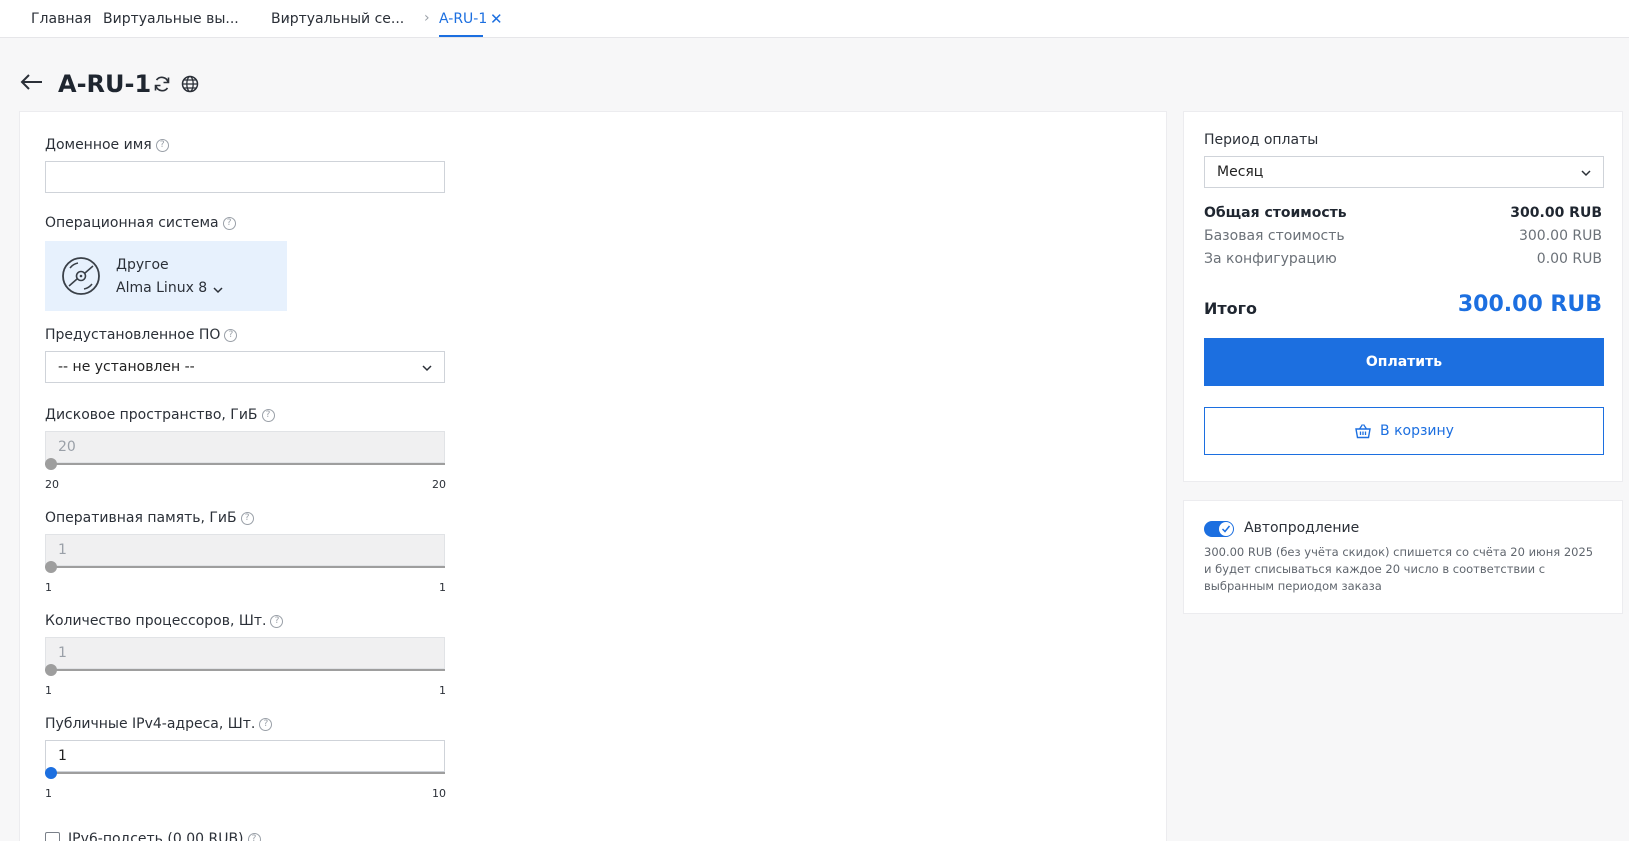 The height and width of the screenshot is (841, 1629). Describe the element at coordinates (51, 773) in the screenshot. I see `ipv4-slider-handle` at that location.